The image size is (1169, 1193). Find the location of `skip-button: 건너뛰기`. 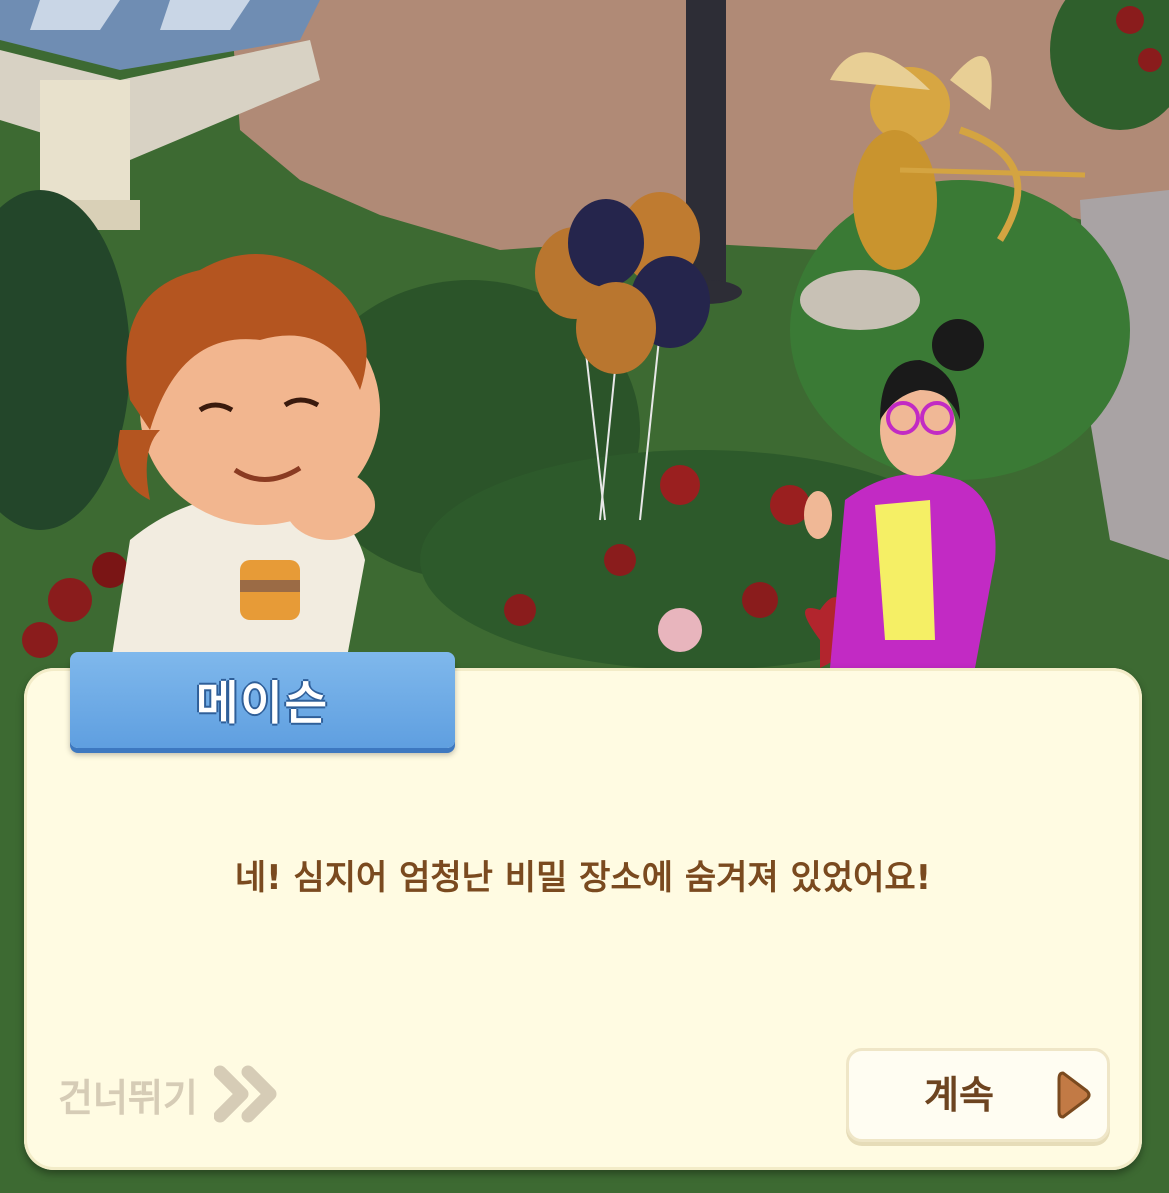

skip-button: 건너뛰기 is located at coordinates (171, 1094).